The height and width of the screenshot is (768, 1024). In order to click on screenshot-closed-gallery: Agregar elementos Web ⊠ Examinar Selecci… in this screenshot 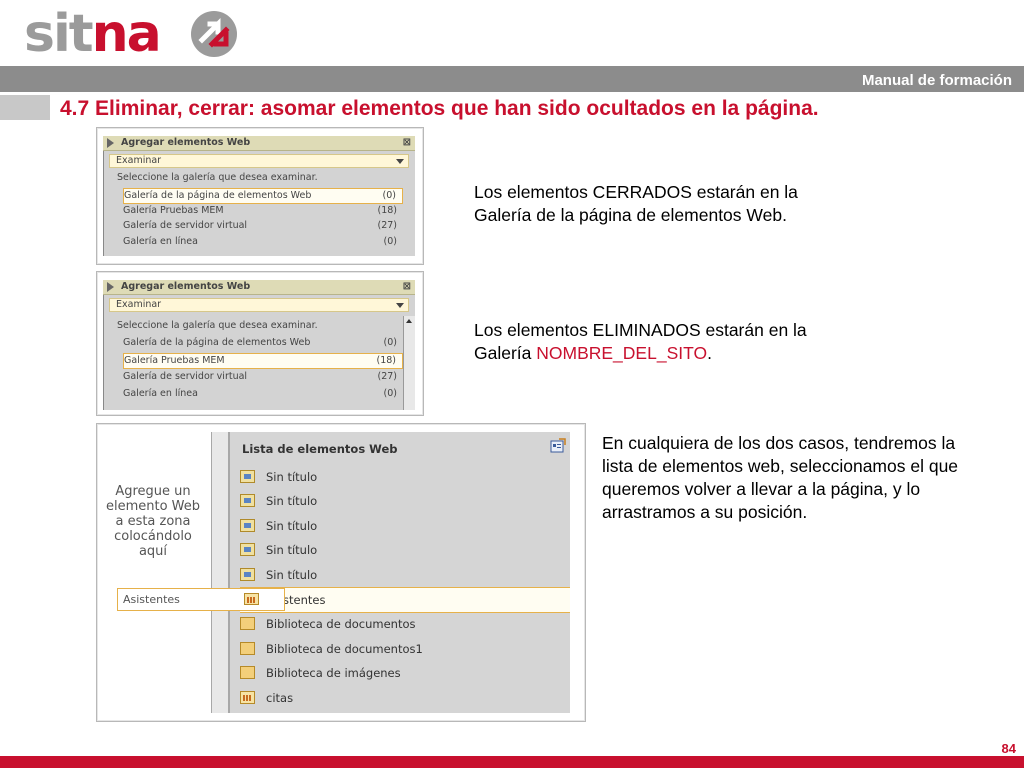, I will do `click(260, 196)`.